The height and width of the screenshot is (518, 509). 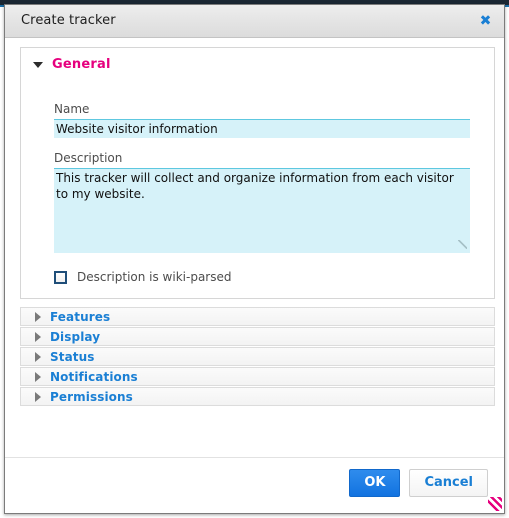 I want to click on name-input, so click(x=262, y=128).